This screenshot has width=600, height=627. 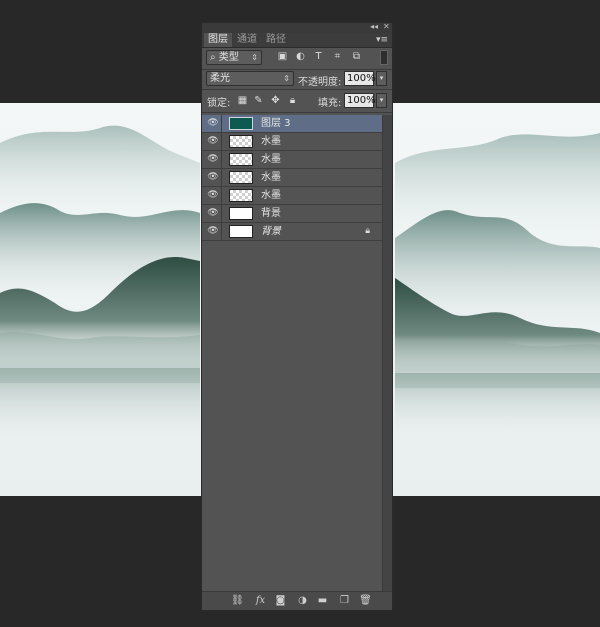 What do you see at coordinates (276, 40) in the screenshot?
I see `tab-paths: 路径` at bounding box center [276, 40].